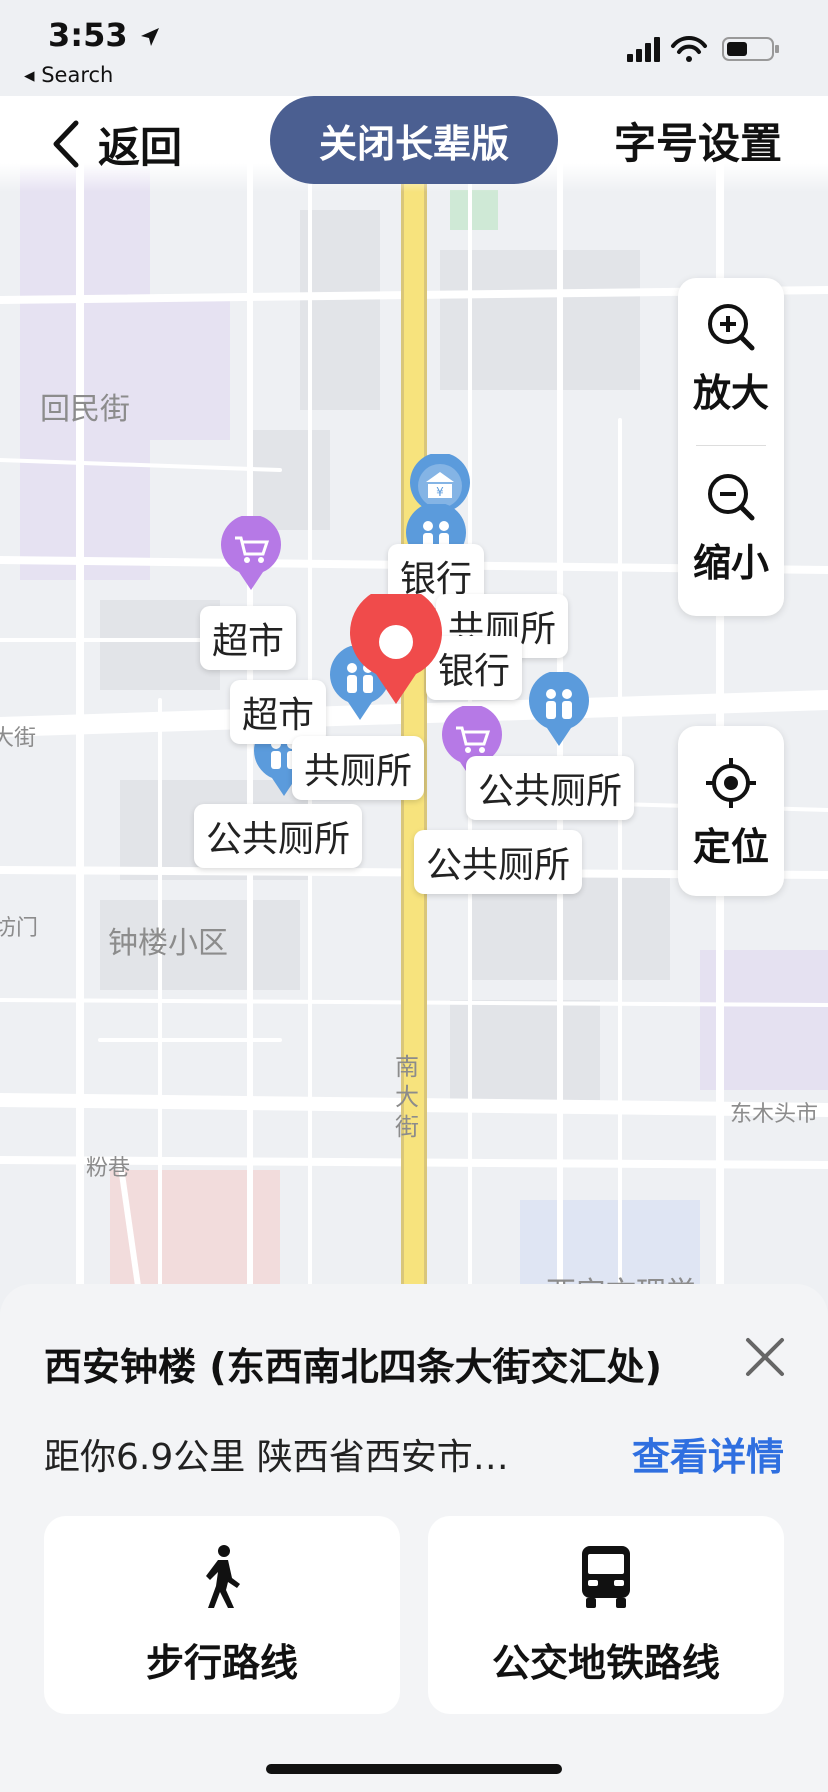 This screenshot has width=828, height=1792. I want to click on selected-location-pin-icon, so click(396, 650).